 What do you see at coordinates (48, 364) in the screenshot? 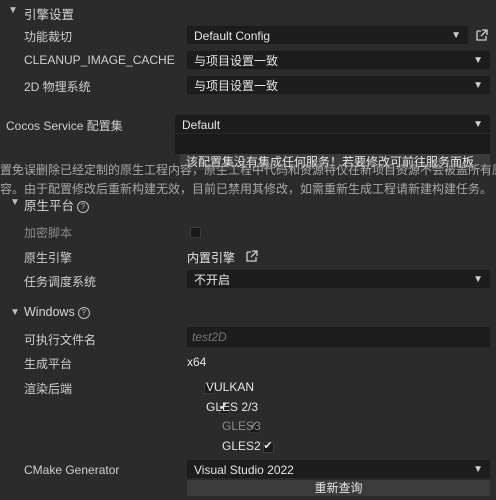
I see `platform-label: 生成平台` at bounding box center [48, 364].